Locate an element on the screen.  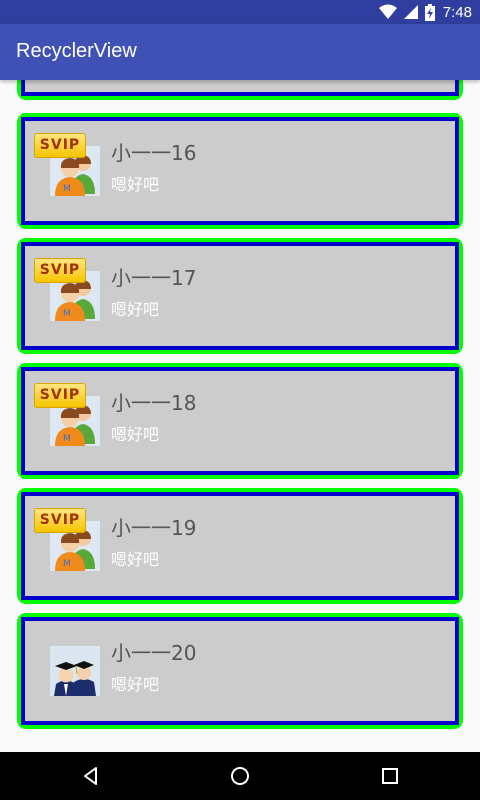
card-inner is located at coordinates (240, 88).